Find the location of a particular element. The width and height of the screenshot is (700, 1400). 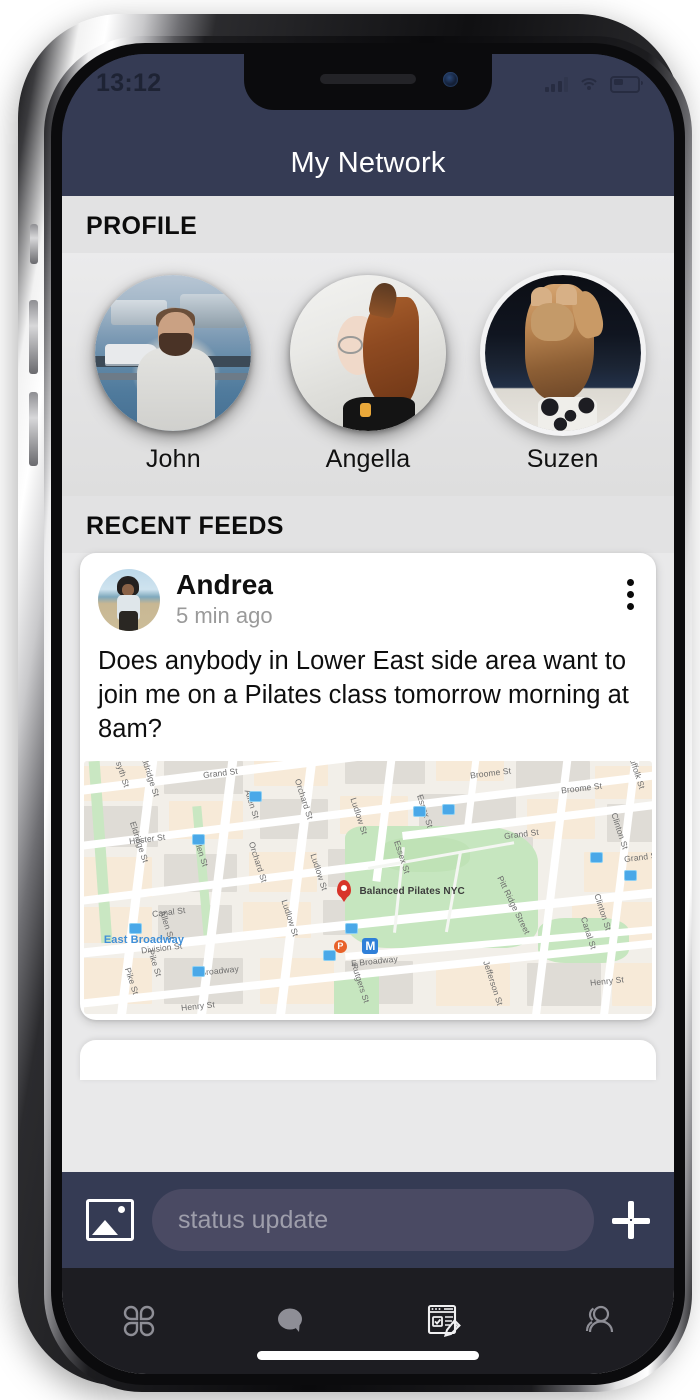

profile-name: Suzen is located at coordinates (562, 459).